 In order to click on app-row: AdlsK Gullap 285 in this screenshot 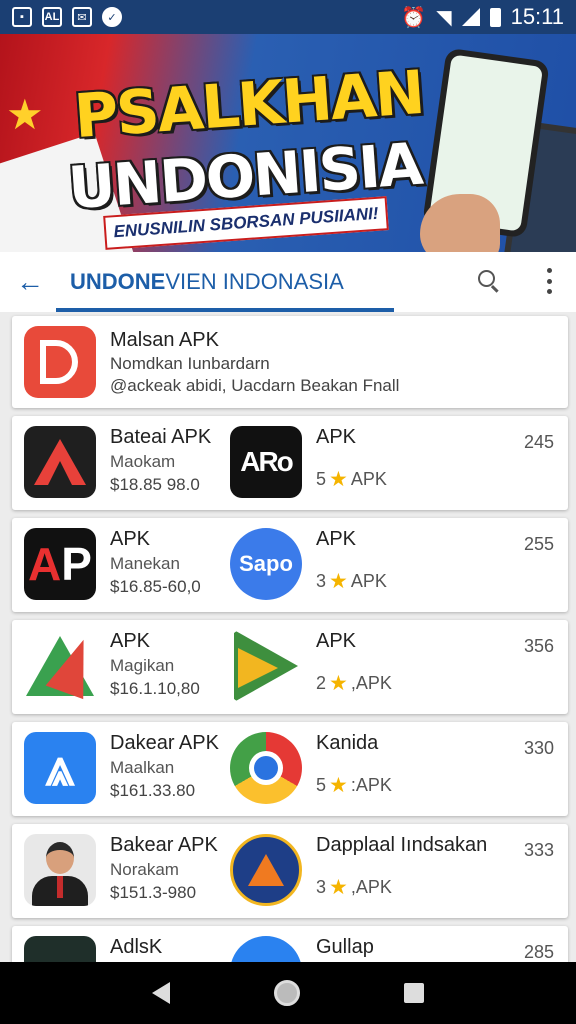, I will do `click(290, 944)`.